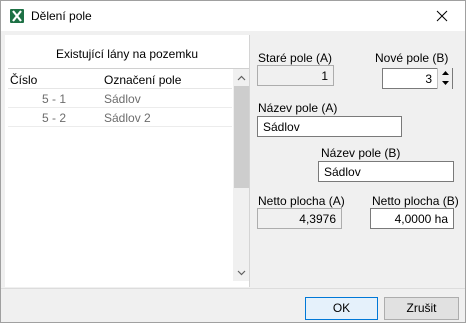 This screenshot has height=323, width=466. Describe the element at coordinates (428, 79) in the screenshot. I see `new-field-value: 3` at that location.